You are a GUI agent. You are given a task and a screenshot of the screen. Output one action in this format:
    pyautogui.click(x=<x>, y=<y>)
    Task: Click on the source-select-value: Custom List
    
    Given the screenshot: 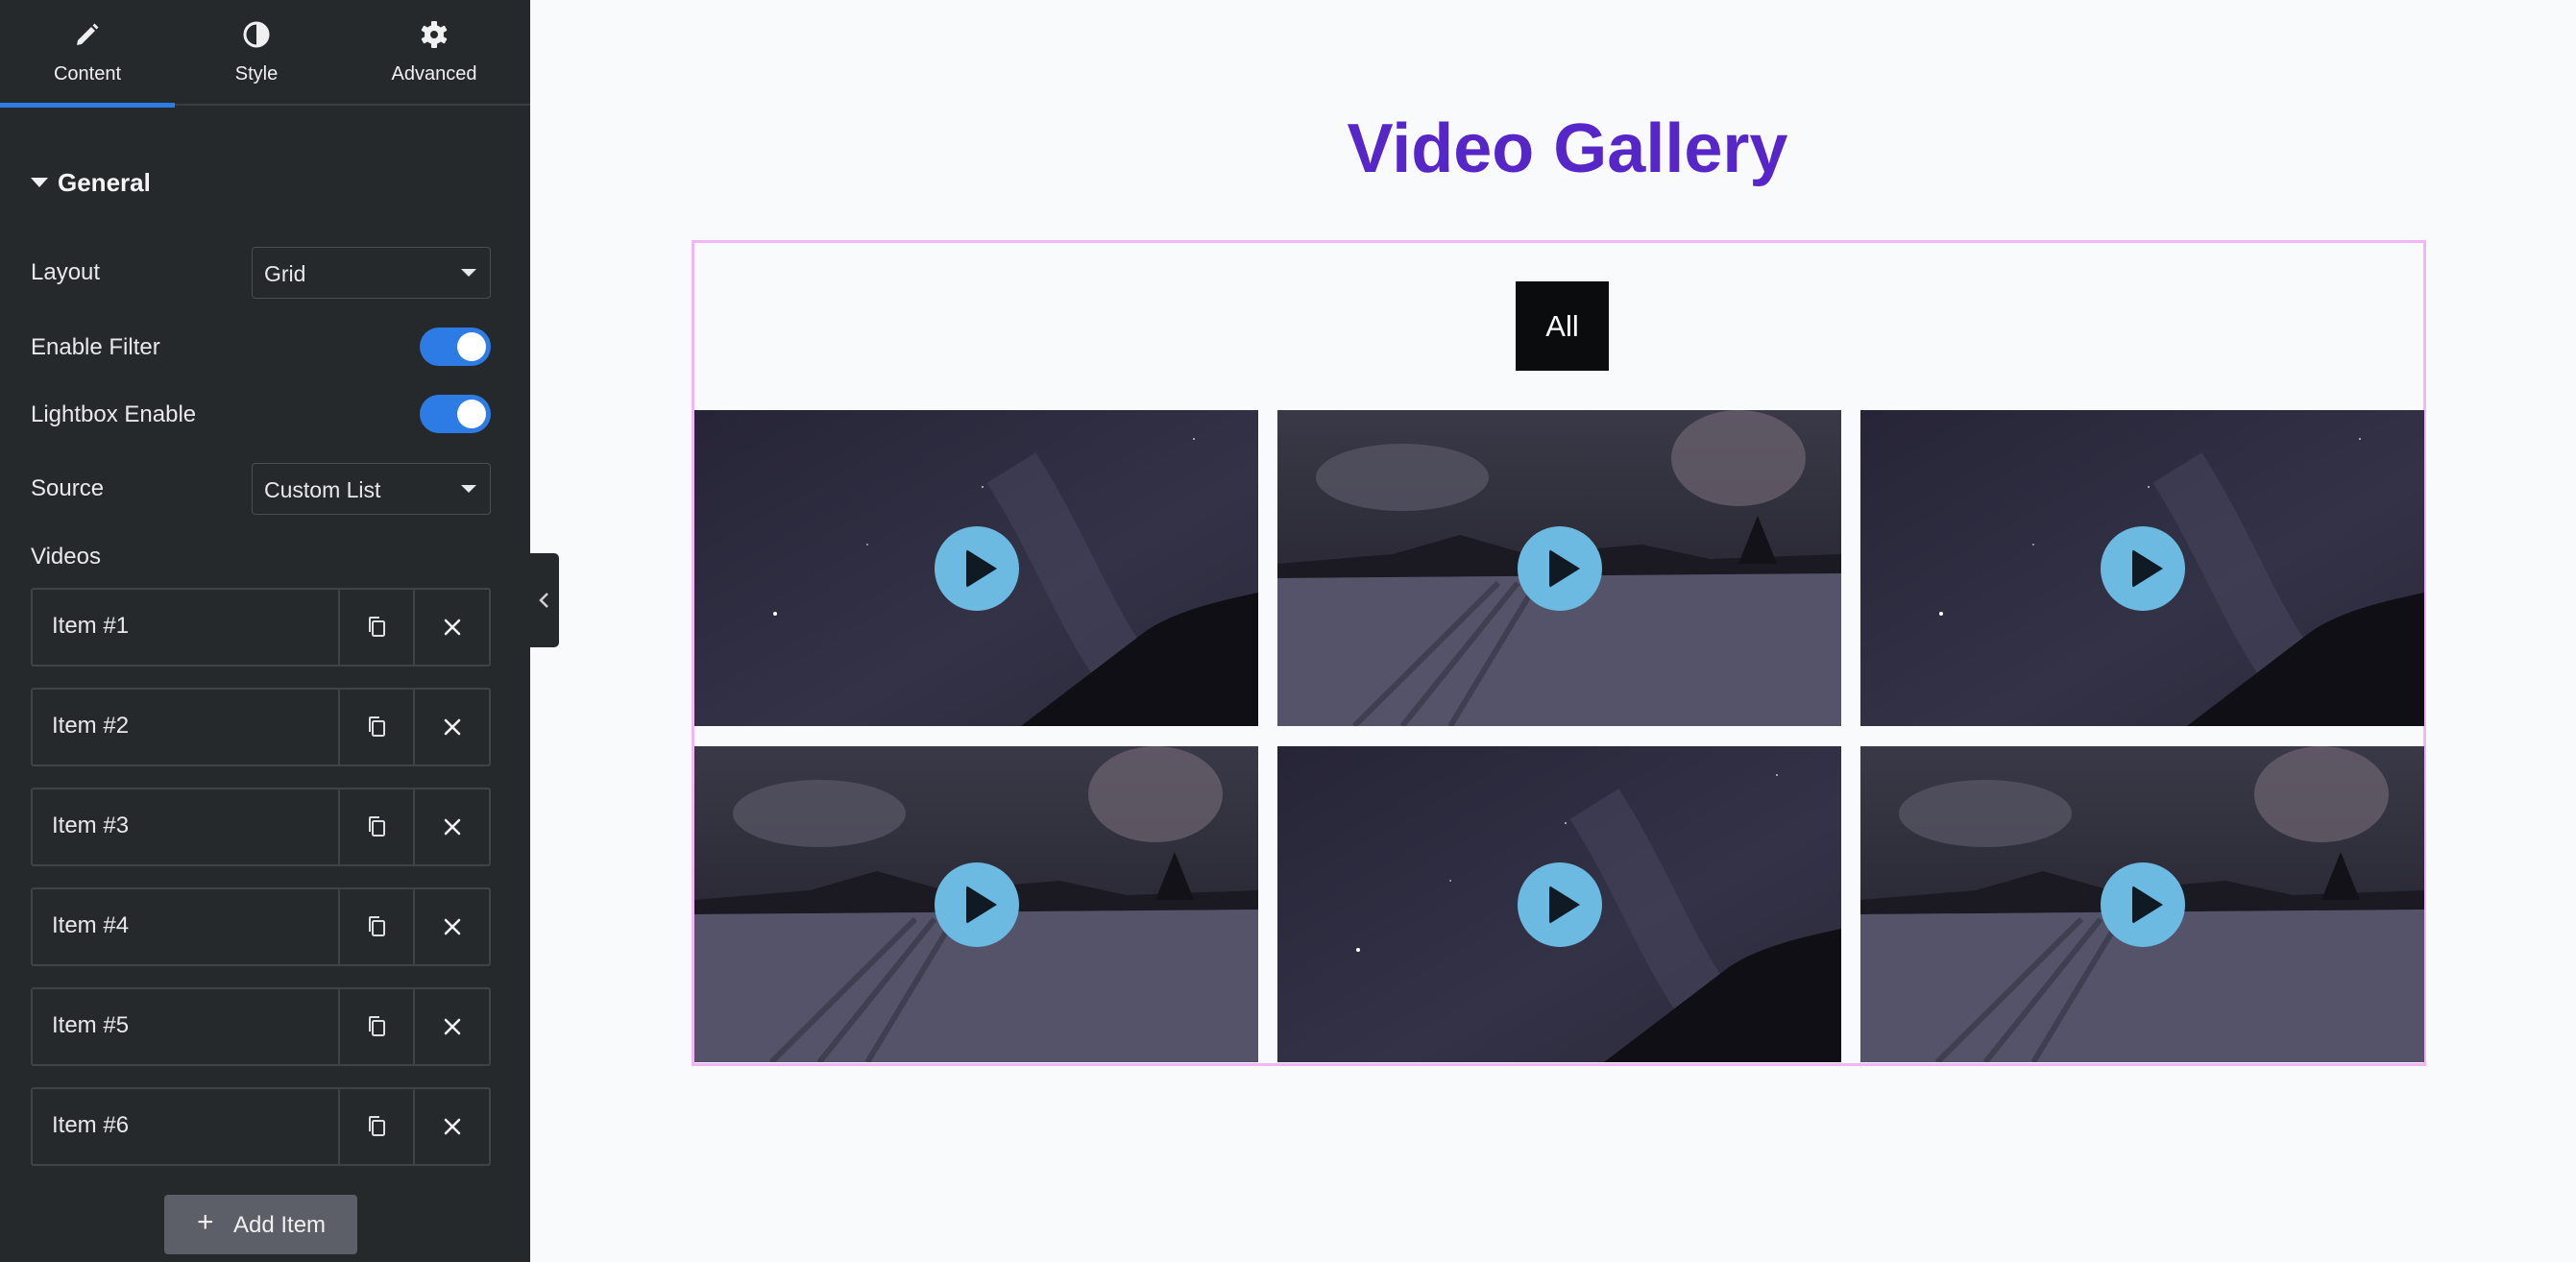 What is the action you would take?
    pyautogui.click(x=322, y=489)
    